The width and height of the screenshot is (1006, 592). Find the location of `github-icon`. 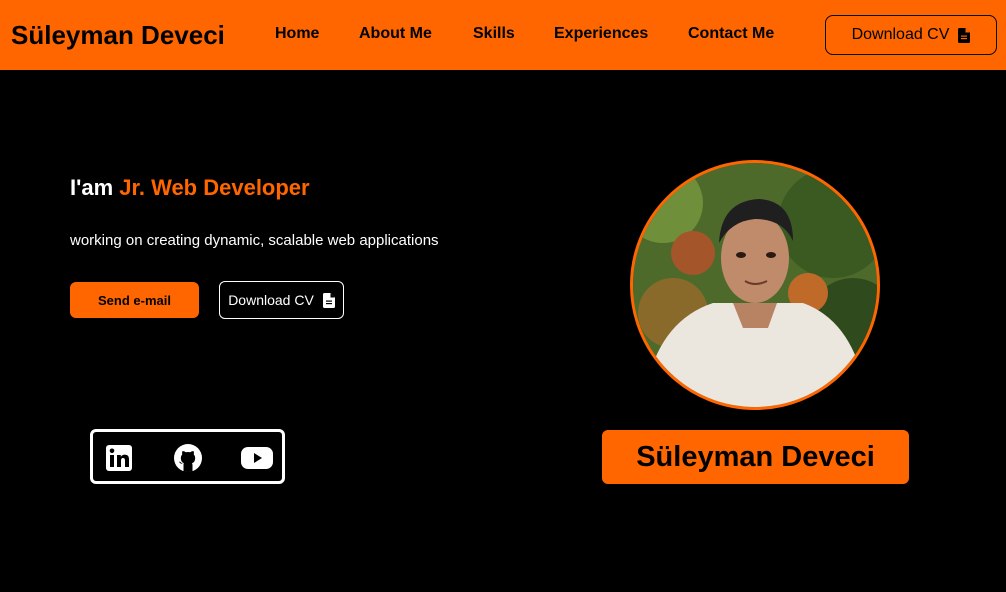

github-icon is located at coordinates (188, 458).